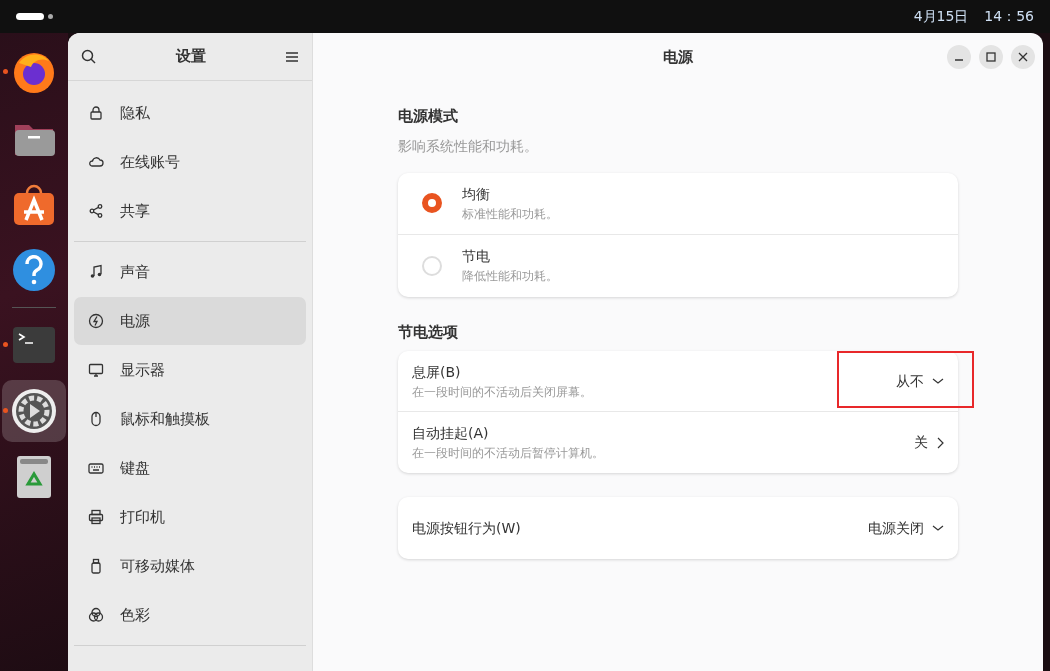 Image resolution: width=1050 pixels, height=671 pixels. I want to click on section-title: 电源模式, so click(428, 116).